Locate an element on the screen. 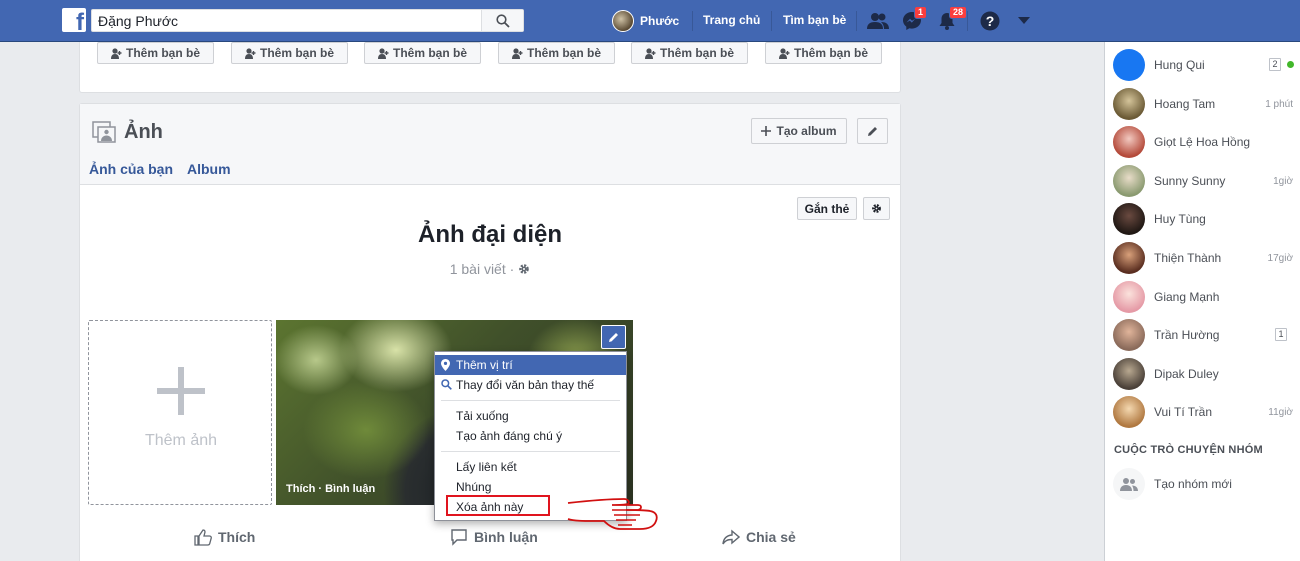 The image size is (1300, 561). menu-item-download: Tải xuống is located at coordinates (530, 416).